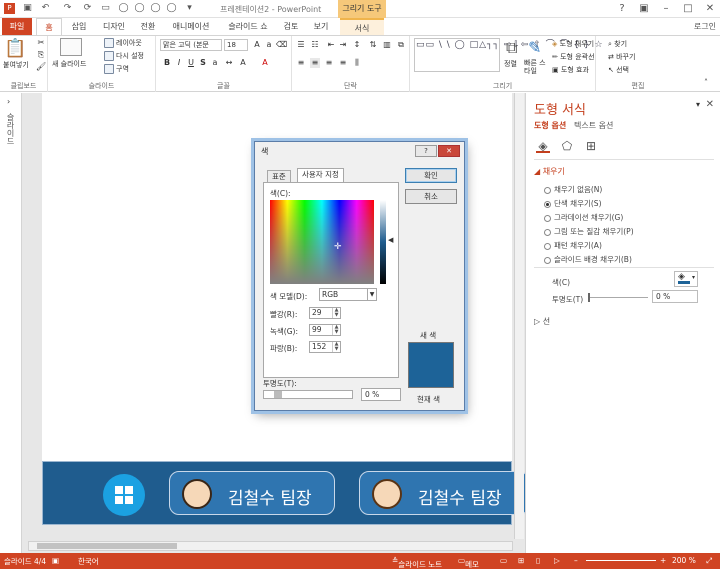 The width and height of the screenshot is (720, 570). Describe the element at coordinates (644, 9) in the screenshot. I see `ribbon-options-icon: ▣` at that location.